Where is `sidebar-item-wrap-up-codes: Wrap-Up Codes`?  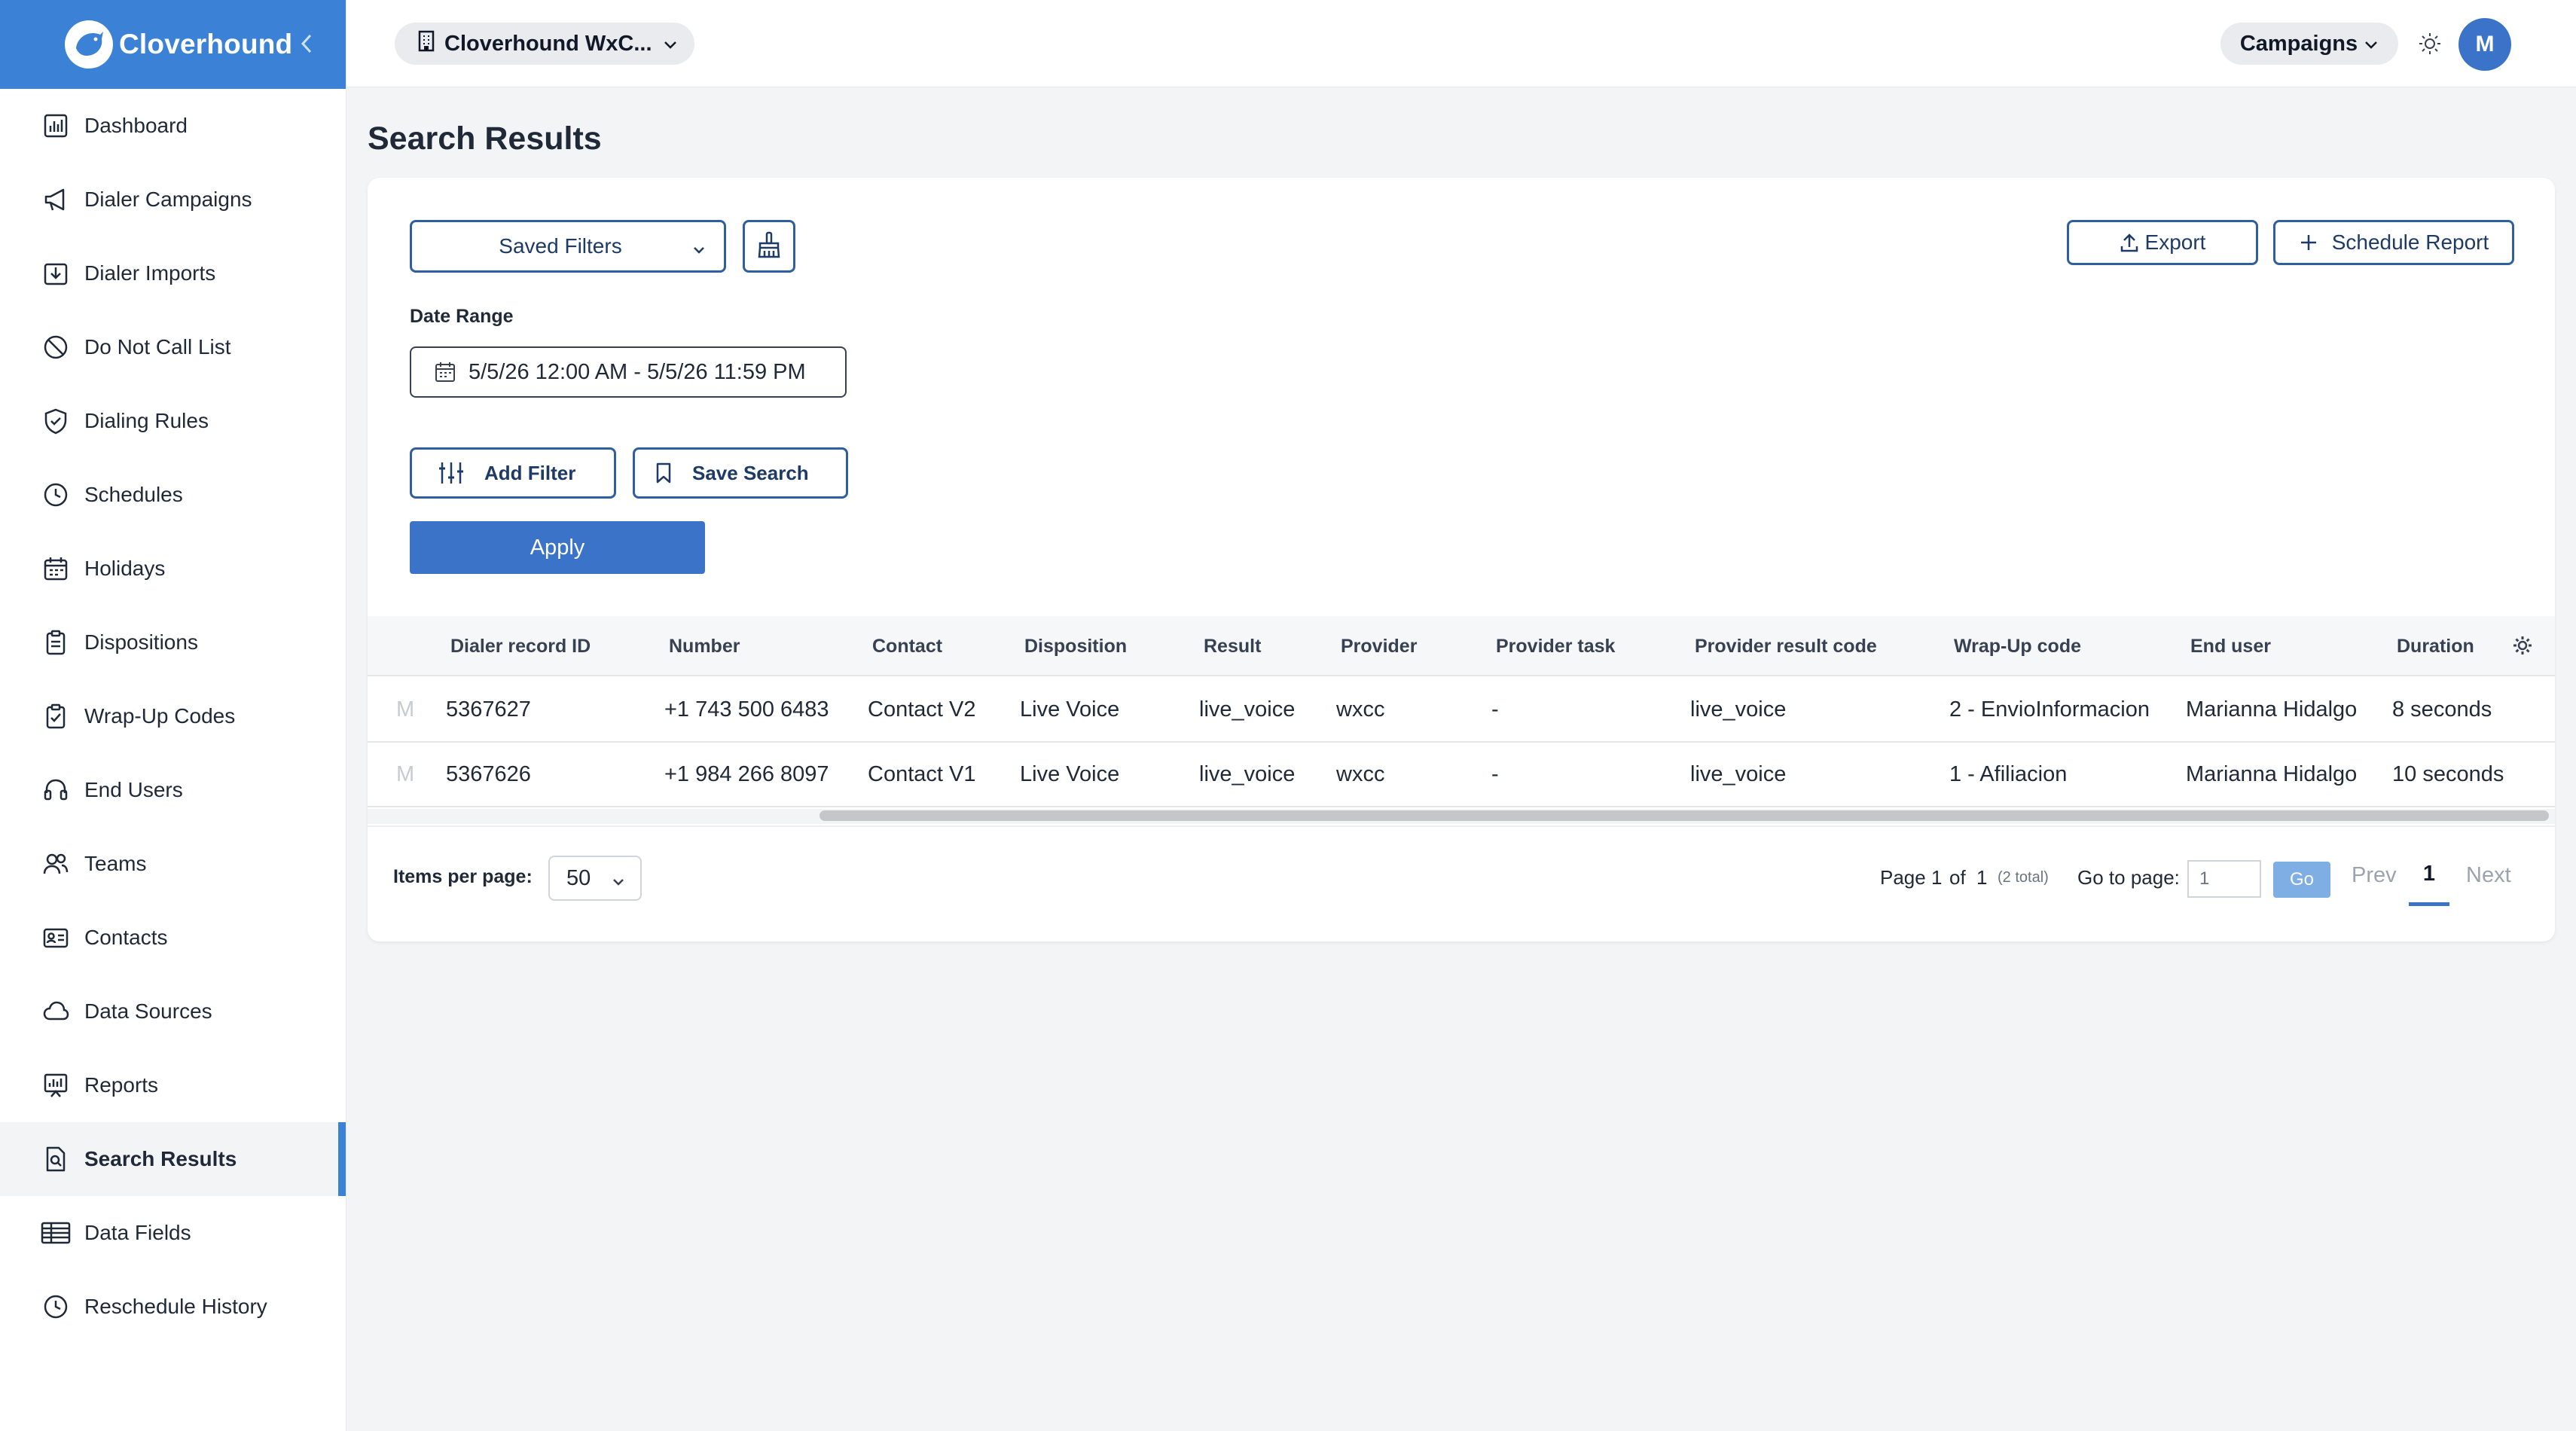
sidebar-item-wrap-up-codes: Wrap-Up Codes is located at coordinates (173, 716).